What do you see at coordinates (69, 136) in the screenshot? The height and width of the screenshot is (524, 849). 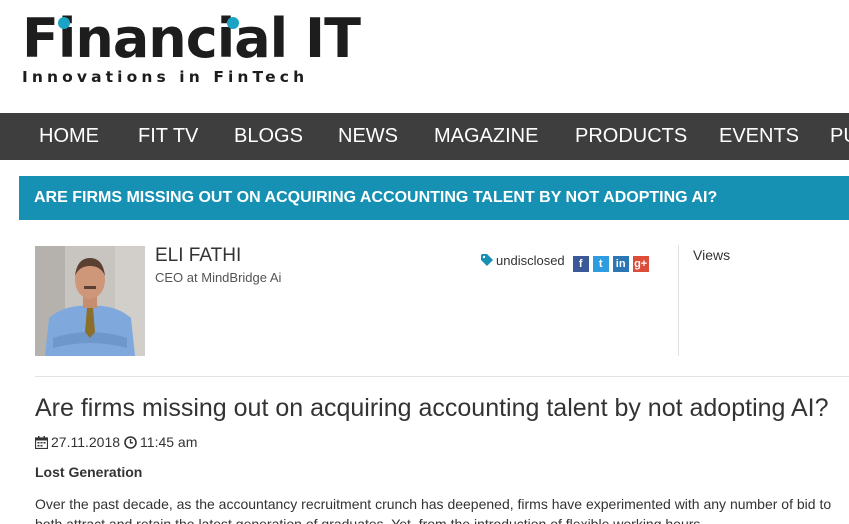 I see `nav-item-home: HOME` at bounding box center [69, 136].